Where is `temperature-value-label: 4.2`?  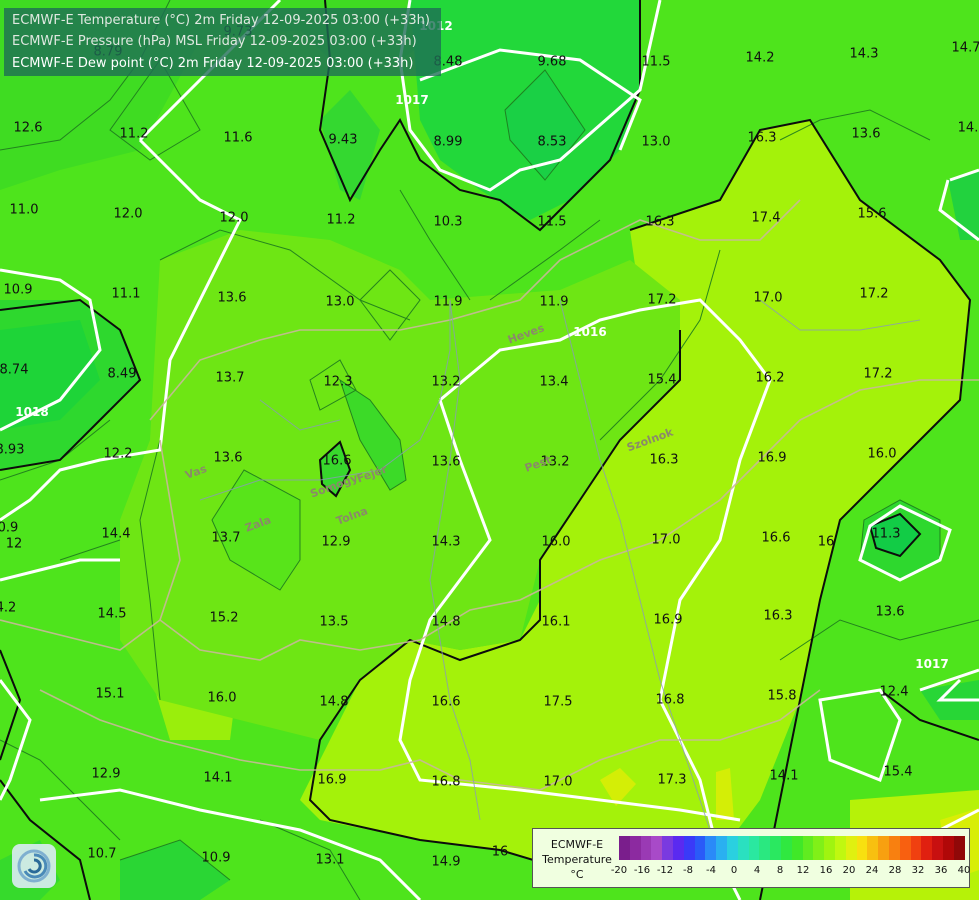 temperature-value-label: 4.2 is located at coordinates (8, 608).